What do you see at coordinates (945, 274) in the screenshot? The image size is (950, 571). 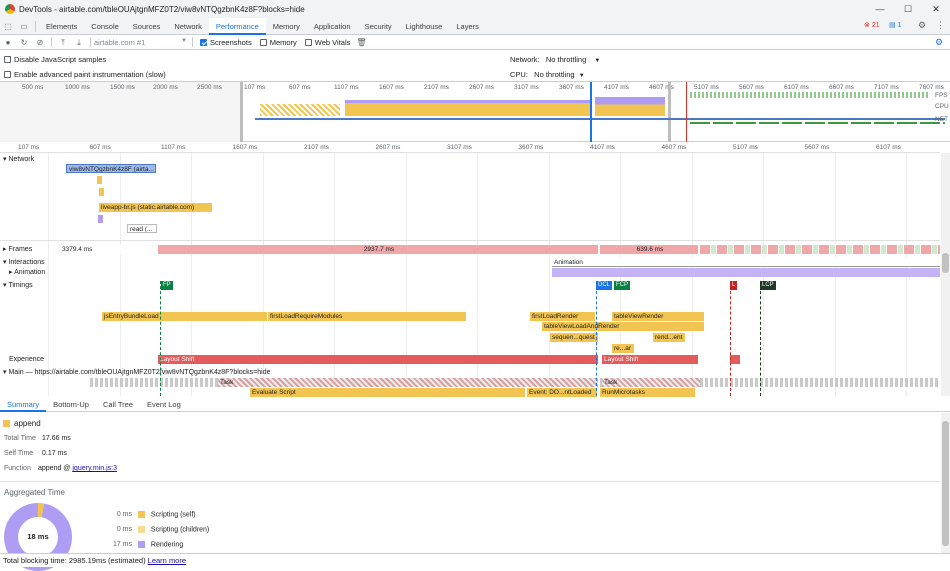 I see `flame-scrollbar` at bounding box center [945, 274].